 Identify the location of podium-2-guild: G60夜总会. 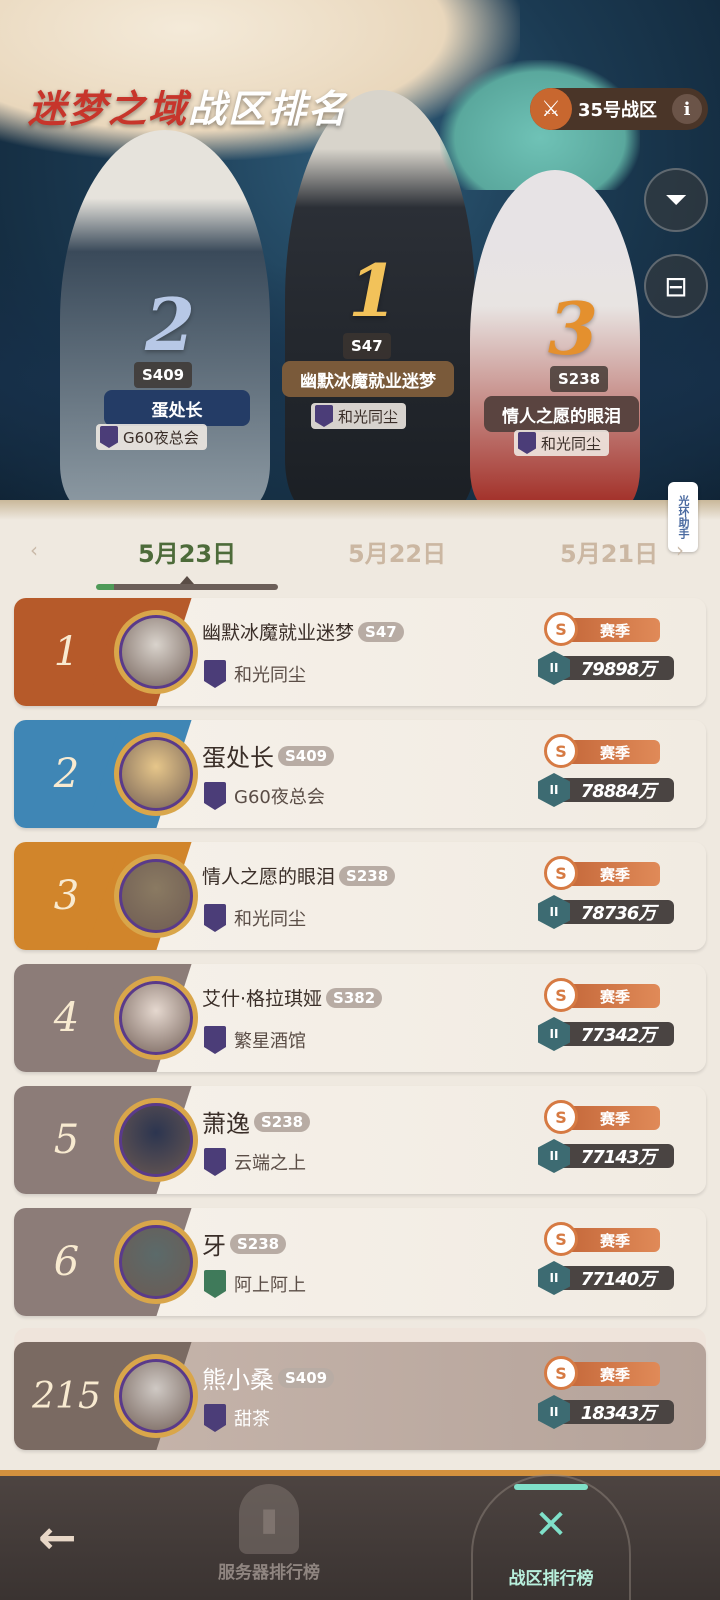
(151, 437).